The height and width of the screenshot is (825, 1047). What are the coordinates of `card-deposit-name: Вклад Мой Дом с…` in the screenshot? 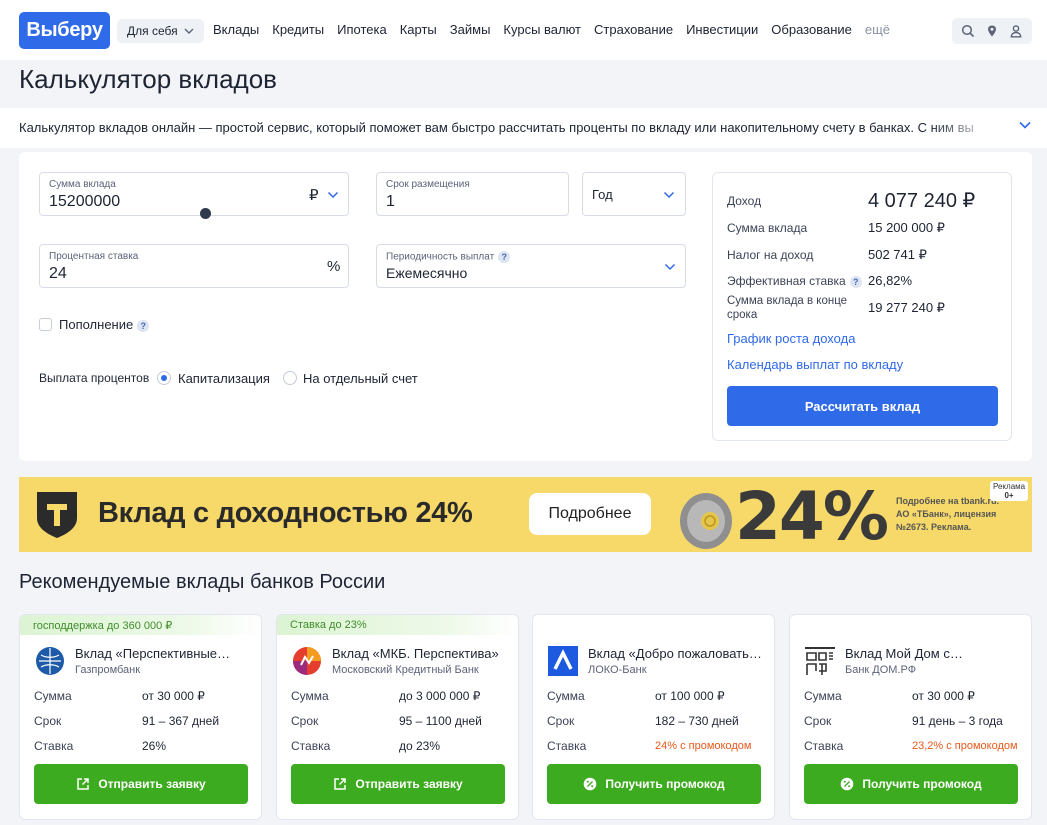 It's located at (935, 653).